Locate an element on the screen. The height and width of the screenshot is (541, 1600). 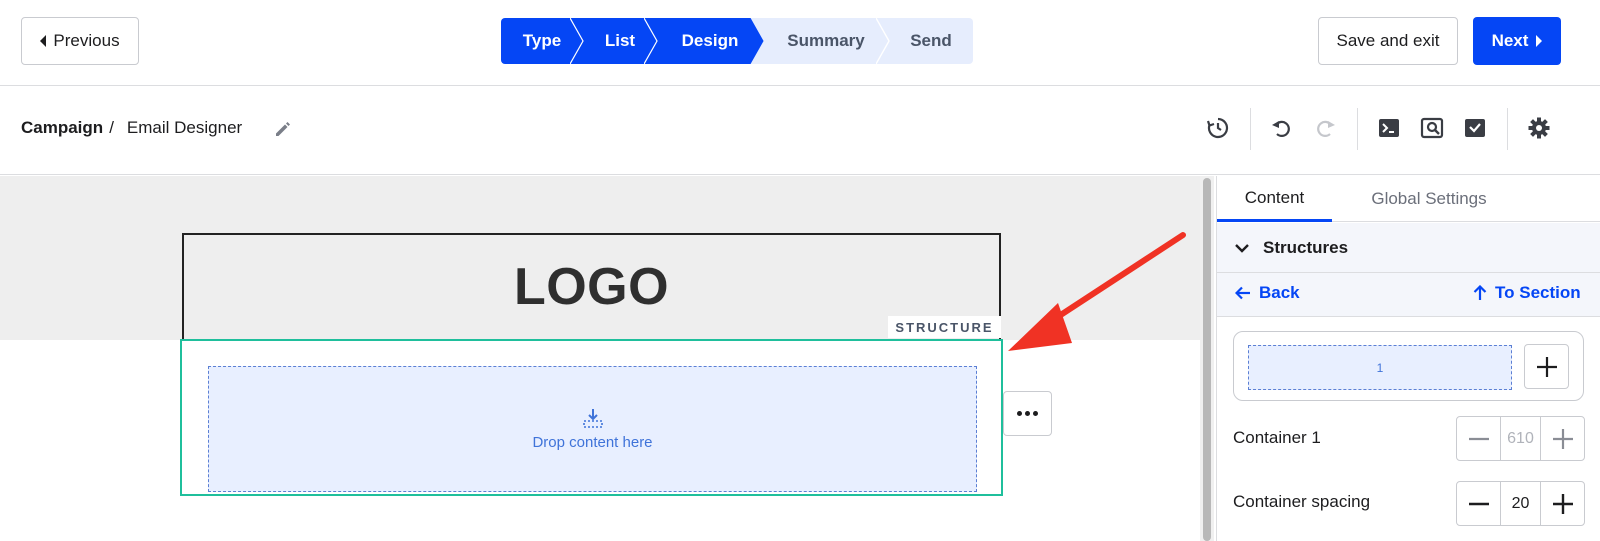
container-1-value: 610 is located at coordinates (1520, 438).